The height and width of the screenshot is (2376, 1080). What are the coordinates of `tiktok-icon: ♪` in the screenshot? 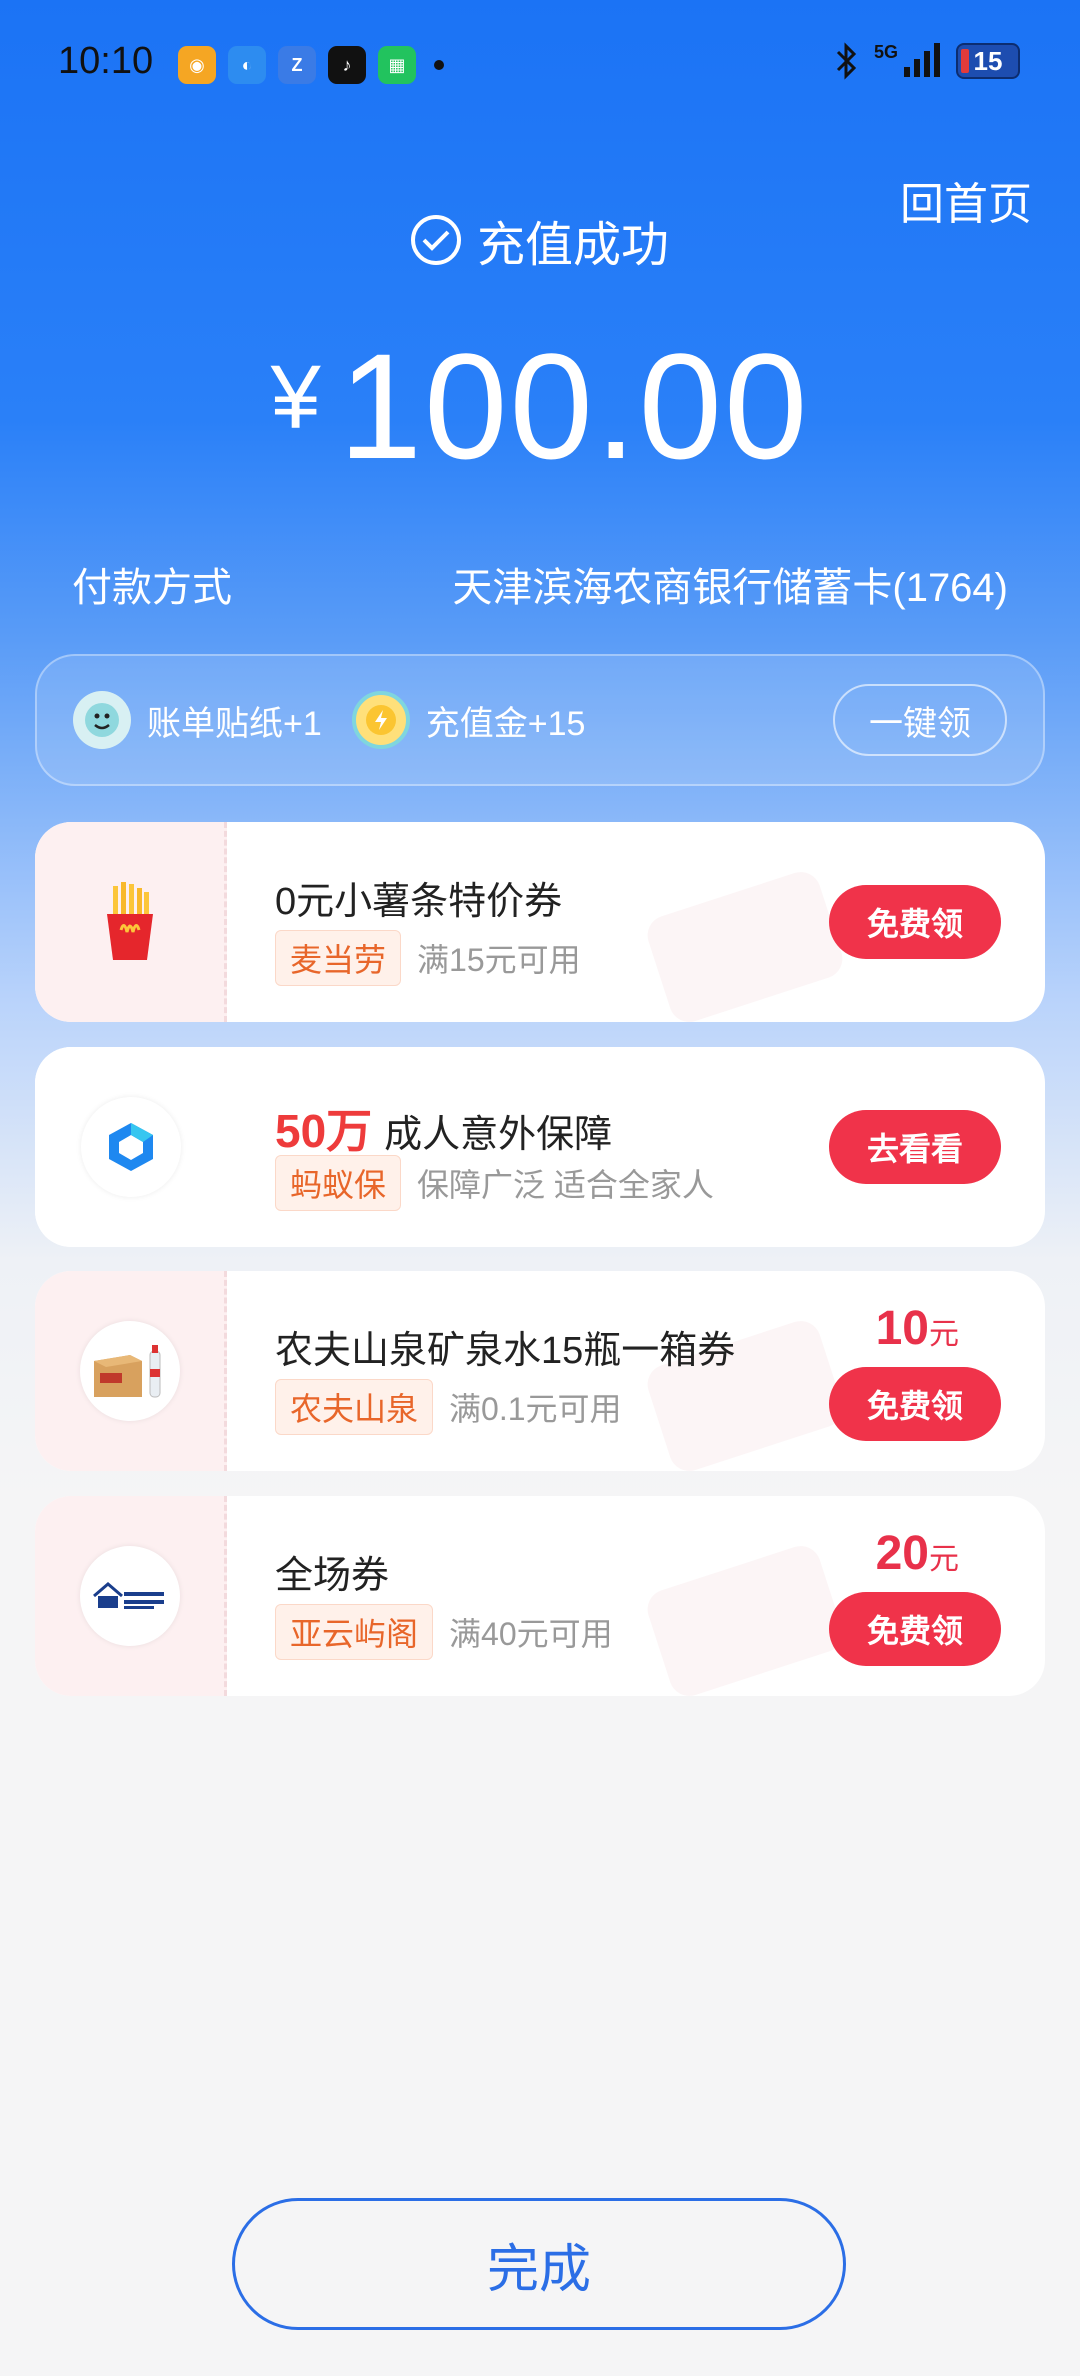 It's located at (347, 65).